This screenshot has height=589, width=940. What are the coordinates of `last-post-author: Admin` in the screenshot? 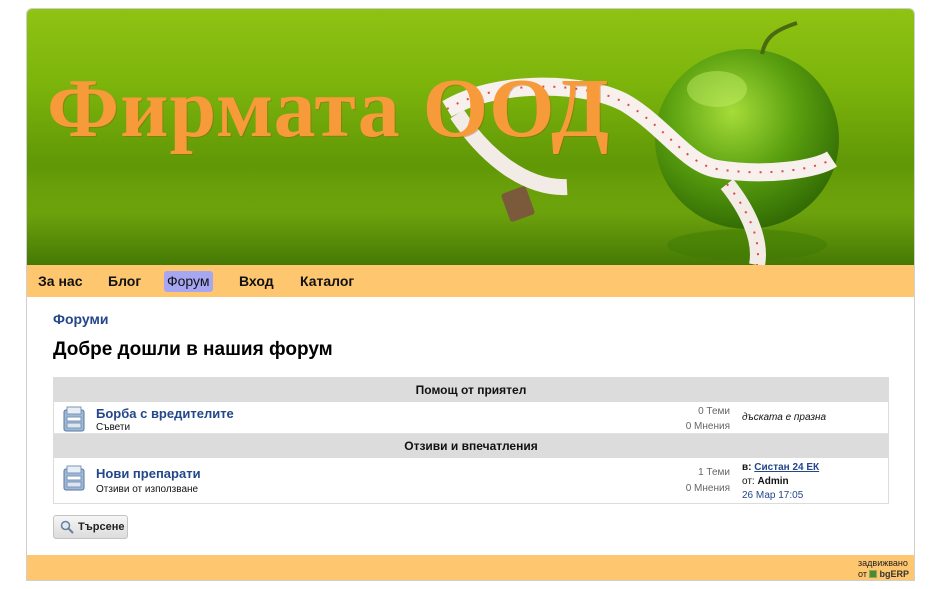 It's located at (773, 481).